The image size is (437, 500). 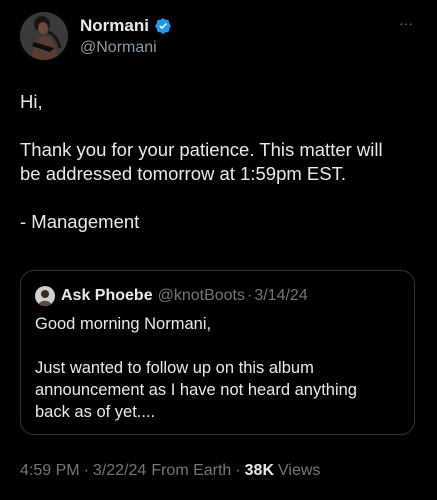 I want to click on author-avatar, so click(x=44, y=36).